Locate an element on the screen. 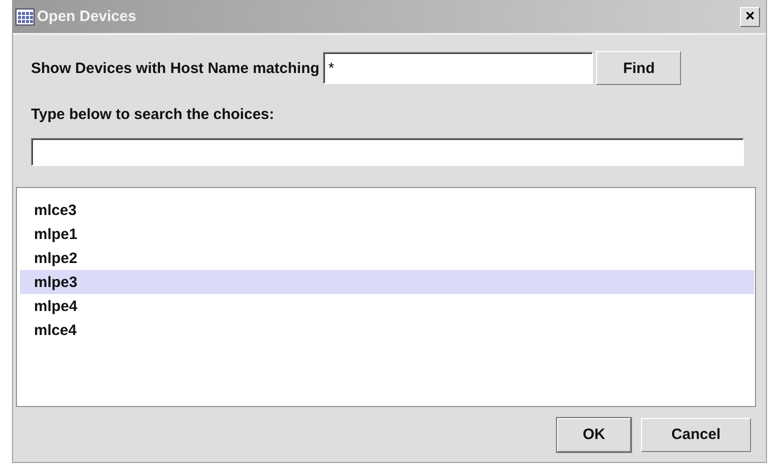  device-item: mlce3 is located at coordinates (387, 210).